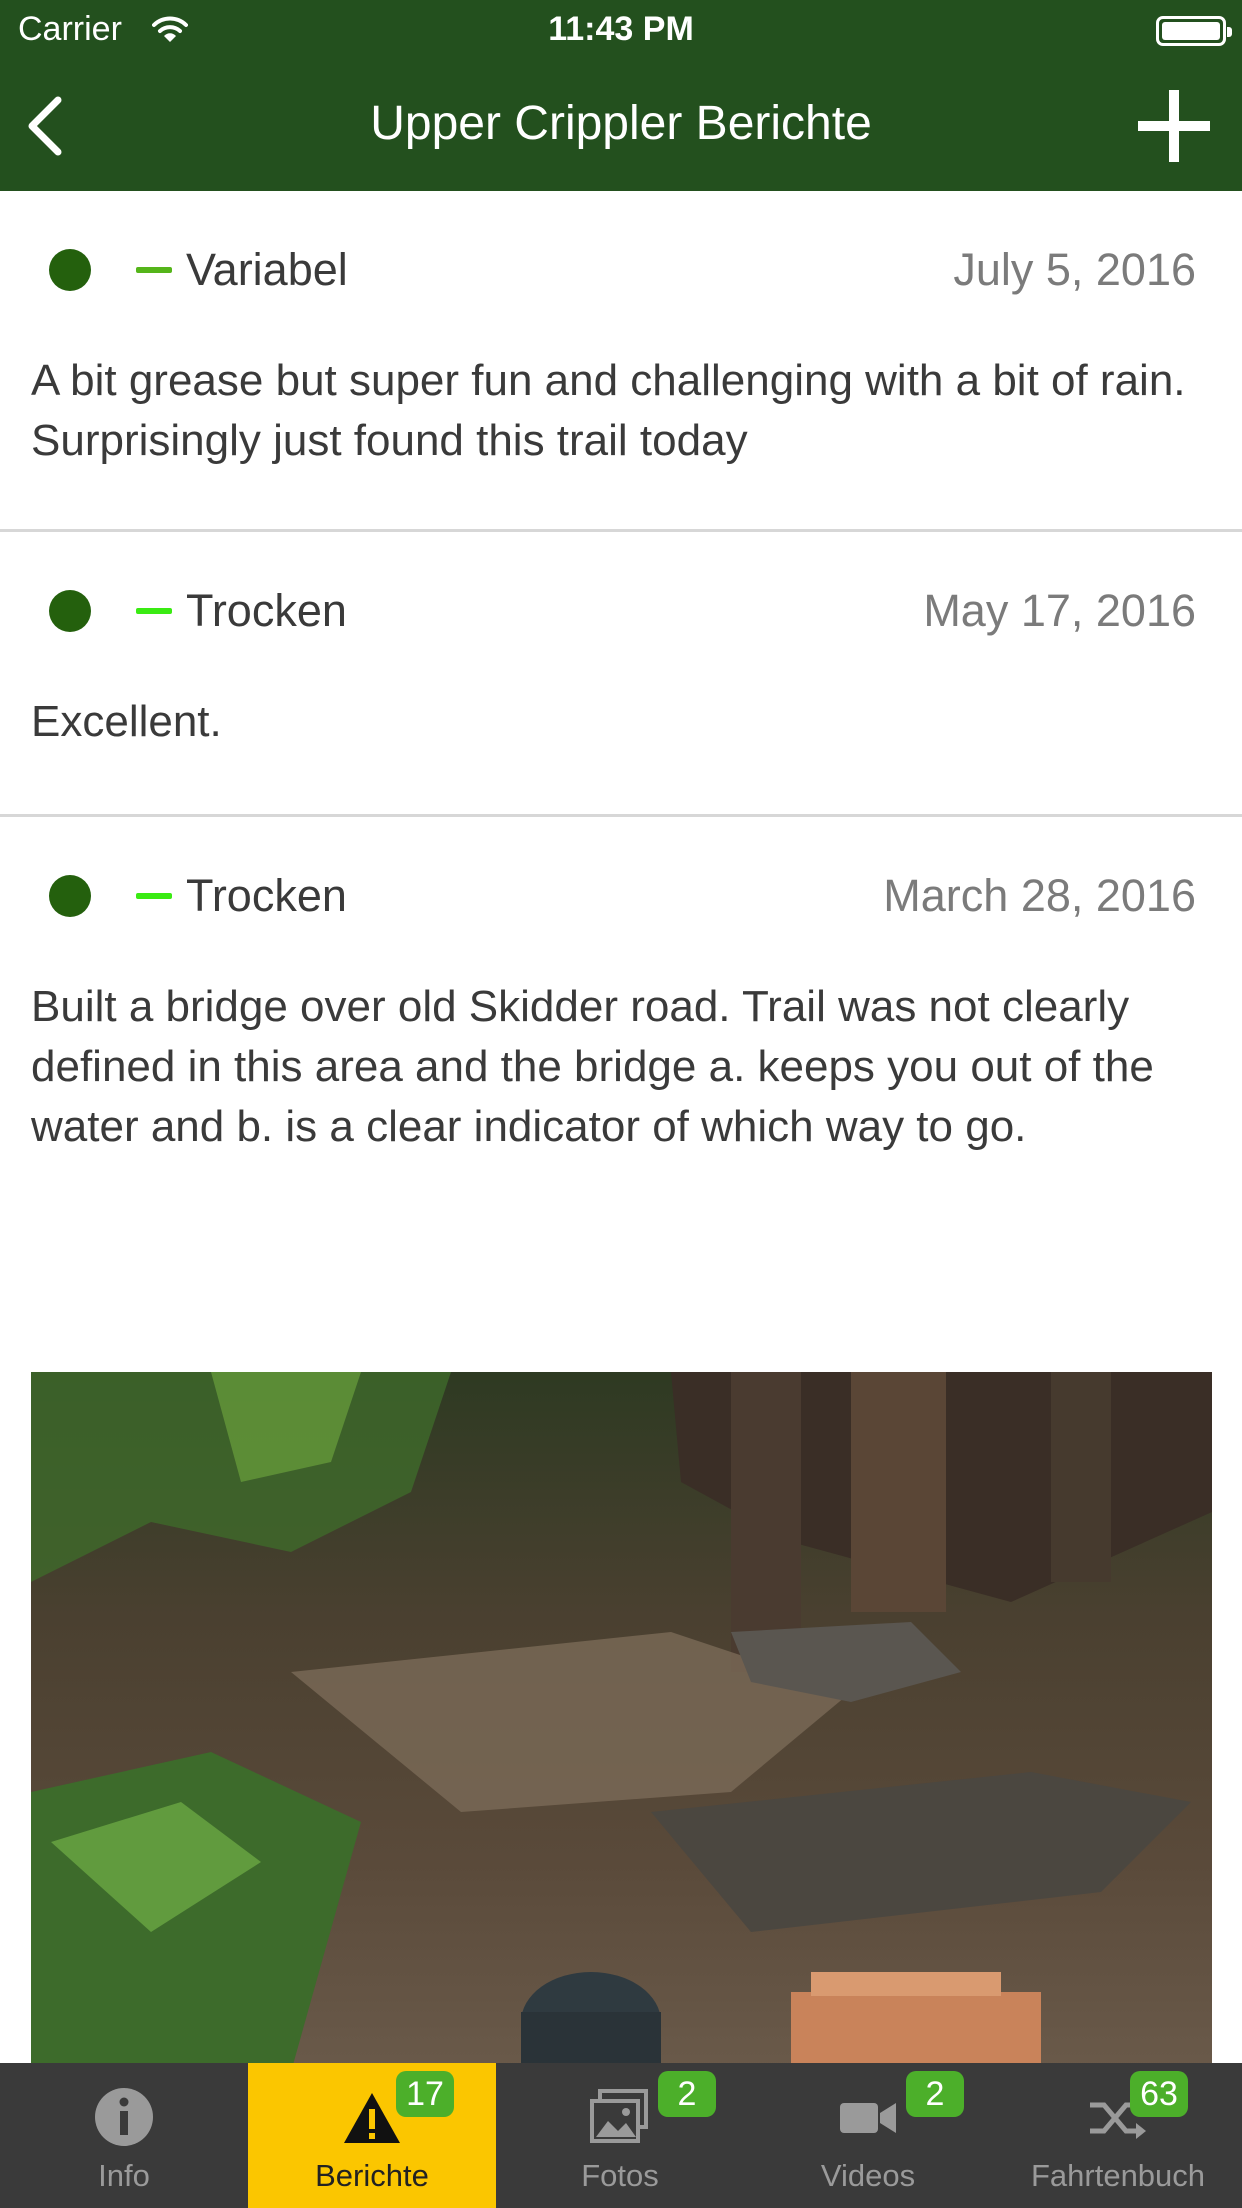  Describe the element at coordinates (868, 2175) in the screenshot. I see `tab-label: Videos` at that location.